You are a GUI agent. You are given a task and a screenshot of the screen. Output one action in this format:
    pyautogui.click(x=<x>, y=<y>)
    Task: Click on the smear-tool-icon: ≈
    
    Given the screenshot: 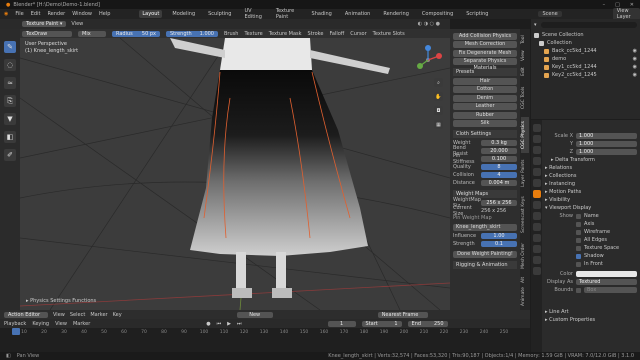 What is the action you would take?
    pyautogui.click(x=10, y=83)
    